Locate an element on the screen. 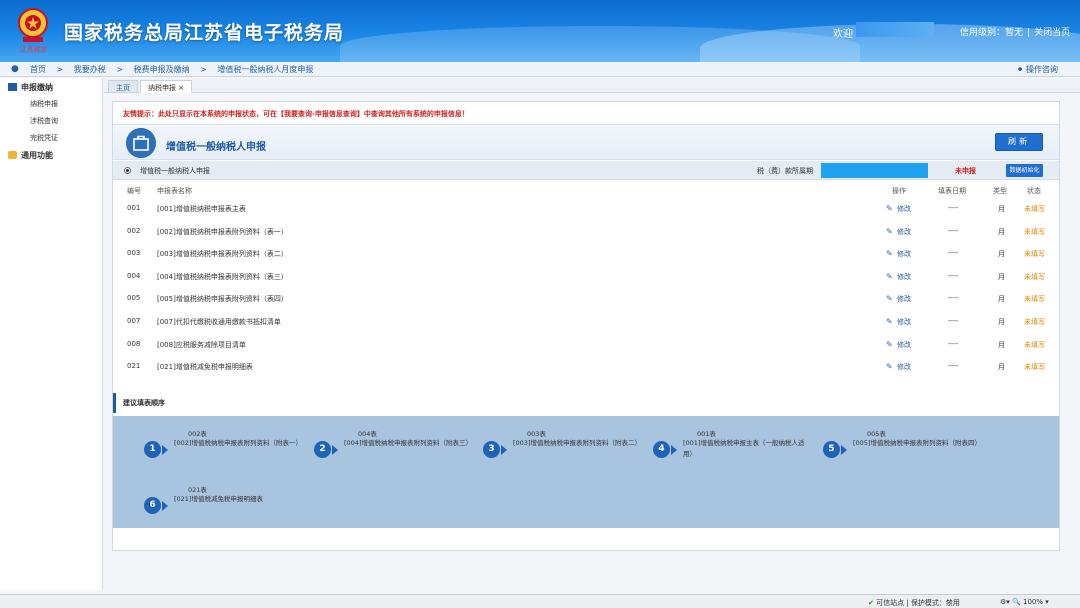 This screenshot has width=1080, height=608. sidebar-group-common: 通用功能 is located at coordinates (30, 155).